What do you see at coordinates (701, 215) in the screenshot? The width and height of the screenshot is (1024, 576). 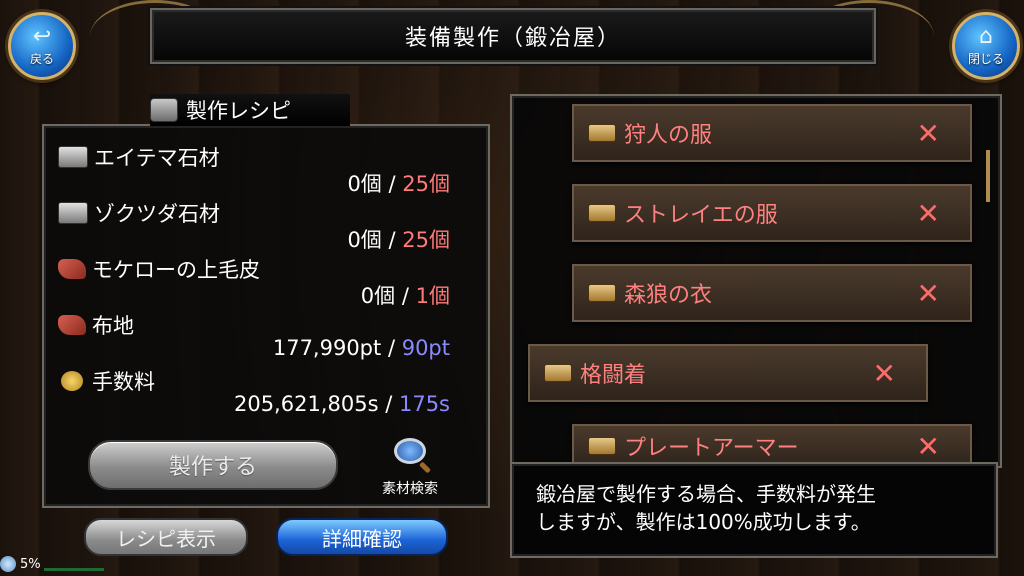 I see `recipe-item-name: ストレイエの服` at bounding box center [701, 215].